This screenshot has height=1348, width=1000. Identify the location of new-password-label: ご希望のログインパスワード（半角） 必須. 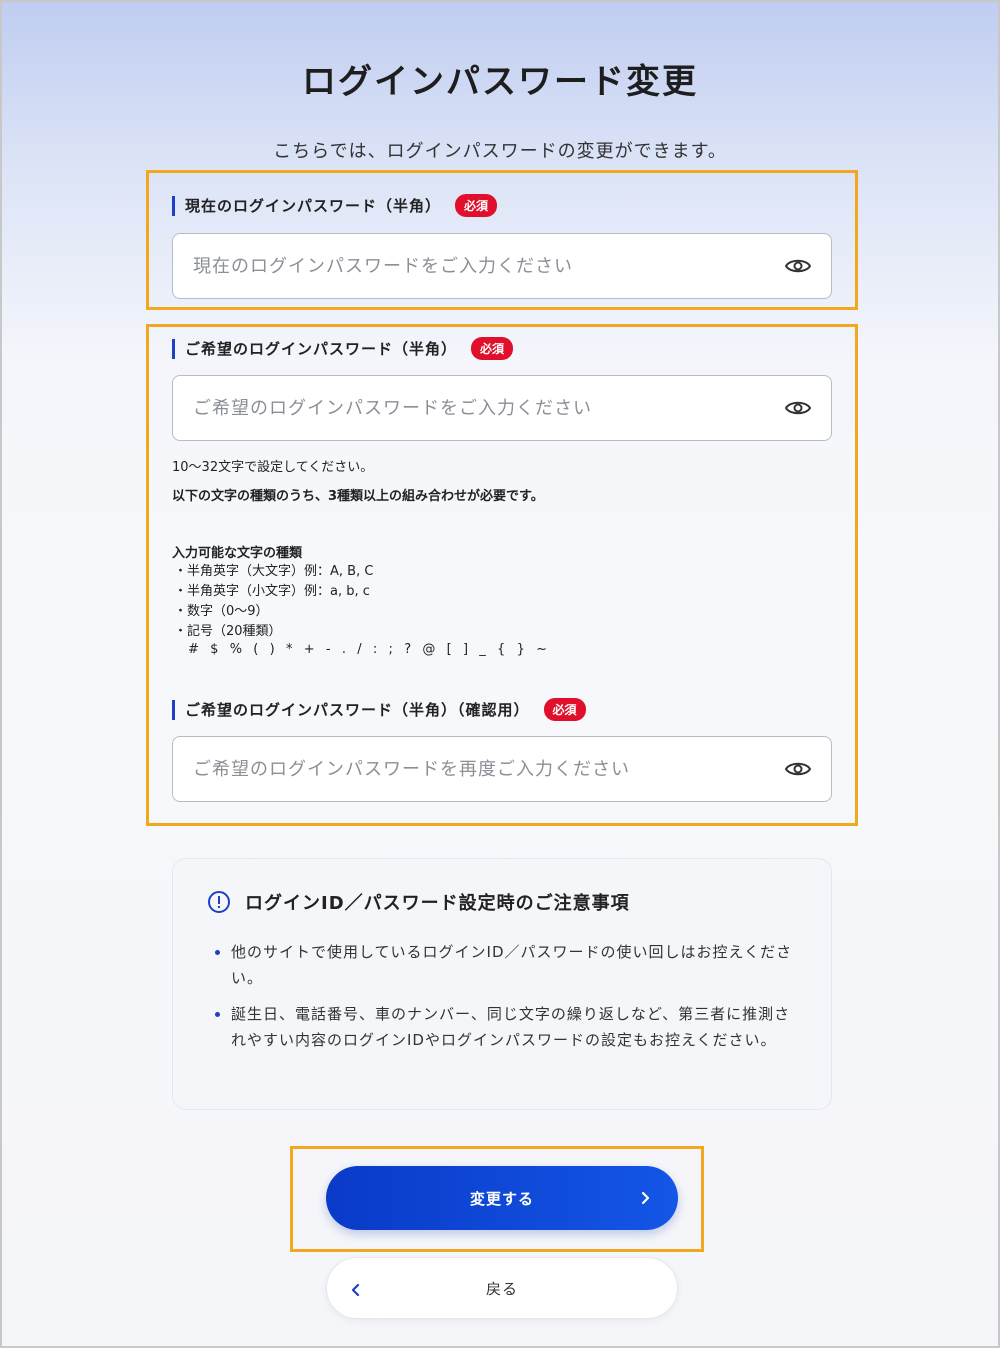
(343, 348).